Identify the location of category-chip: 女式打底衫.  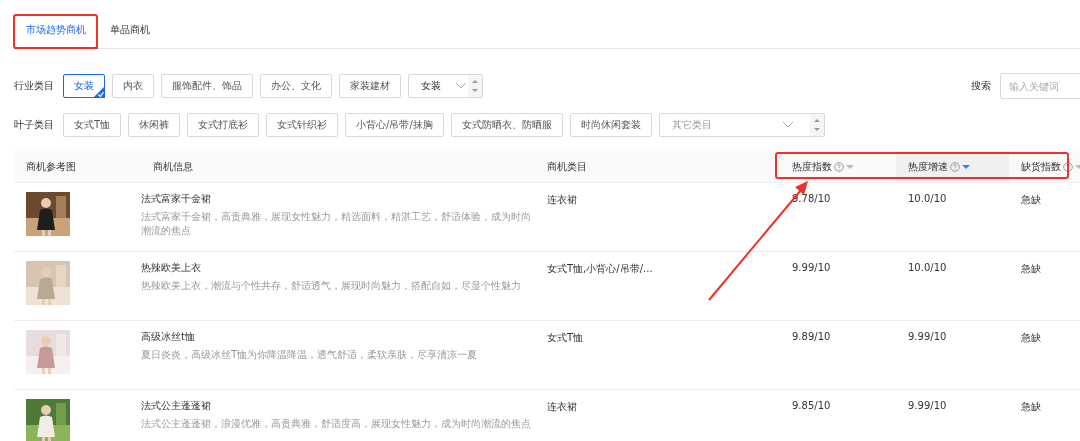
(223, 125).